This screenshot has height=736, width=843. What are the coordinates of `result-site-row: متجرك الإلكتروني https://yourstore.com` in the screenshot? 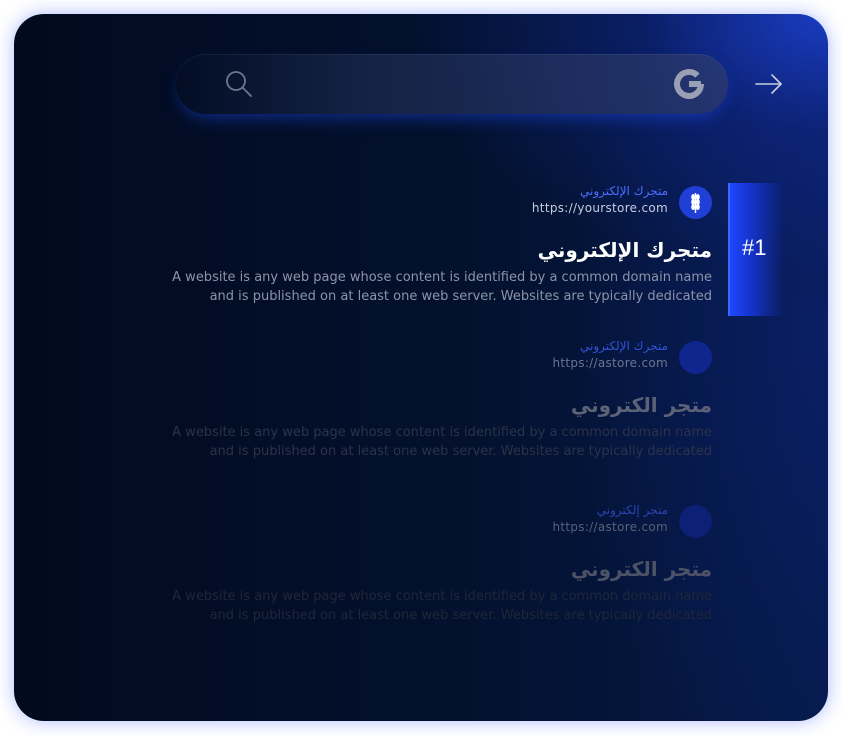 It's located at (432, 202).